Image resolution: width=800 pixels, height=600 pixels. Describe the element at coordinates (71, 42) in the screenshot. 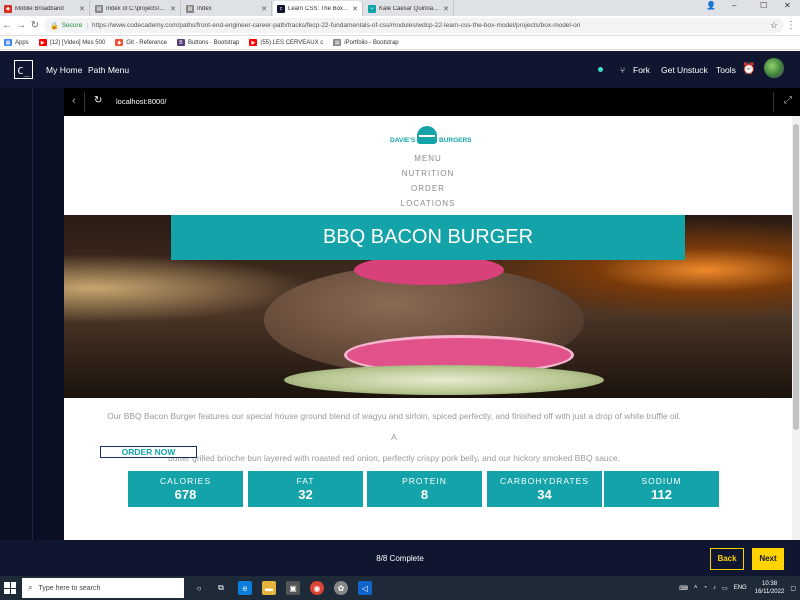

I see `bookmark-item: ▶ (12) [Video] Mes 500` at that location.